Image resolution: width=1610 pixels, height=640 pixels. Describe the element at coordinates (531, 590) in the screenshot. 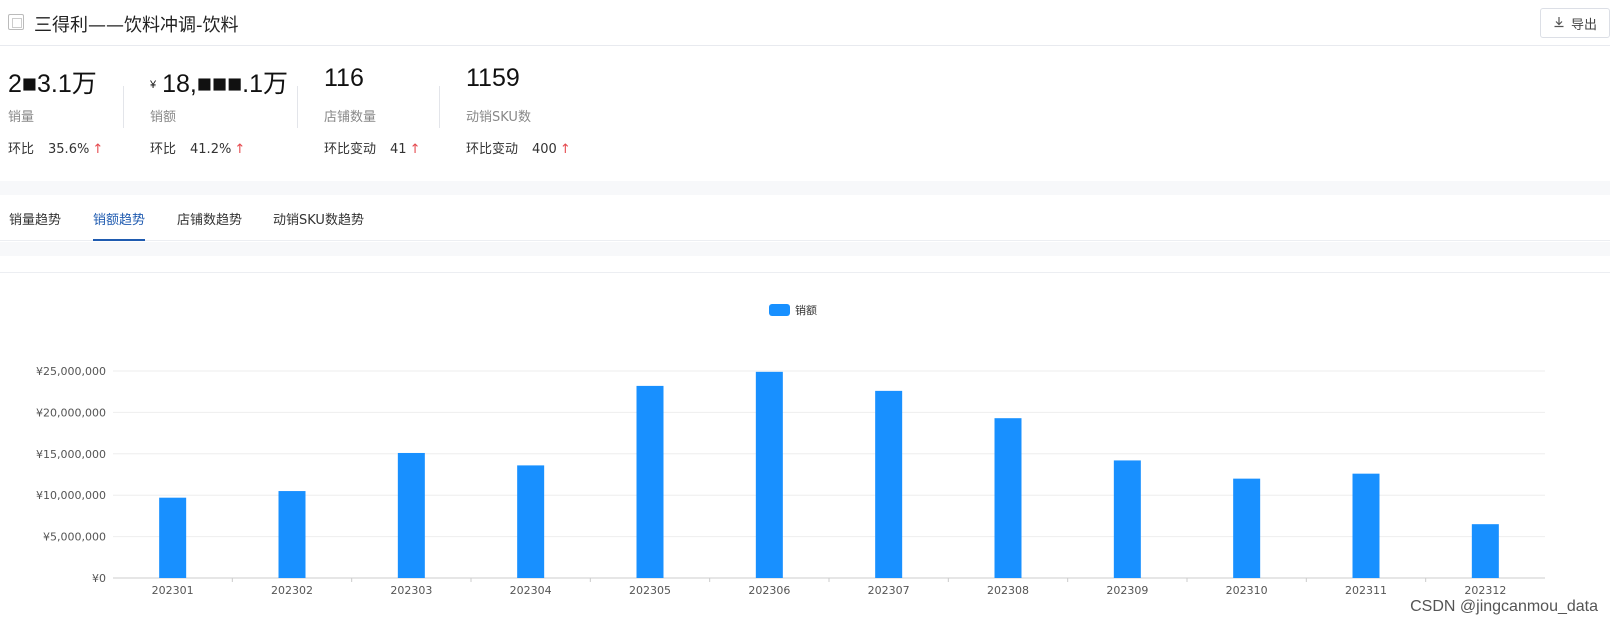

I see `x-tick-label: 202304` at that location.